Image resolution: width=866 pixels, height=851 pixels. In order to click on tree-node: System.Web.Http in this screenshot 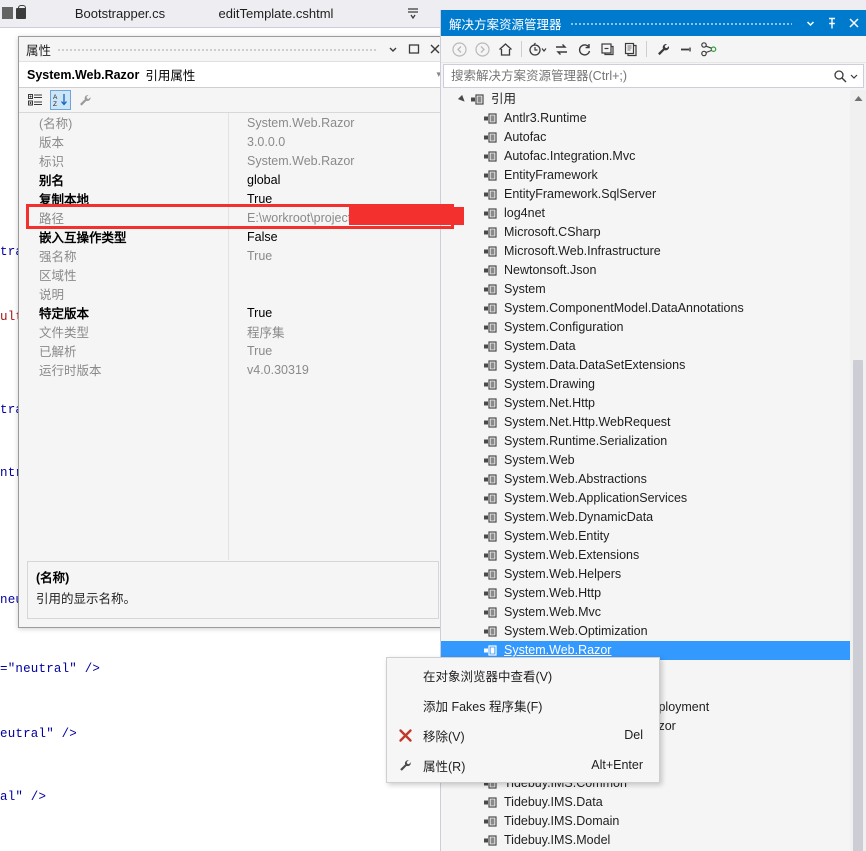, I will do `click(653, 593)`.